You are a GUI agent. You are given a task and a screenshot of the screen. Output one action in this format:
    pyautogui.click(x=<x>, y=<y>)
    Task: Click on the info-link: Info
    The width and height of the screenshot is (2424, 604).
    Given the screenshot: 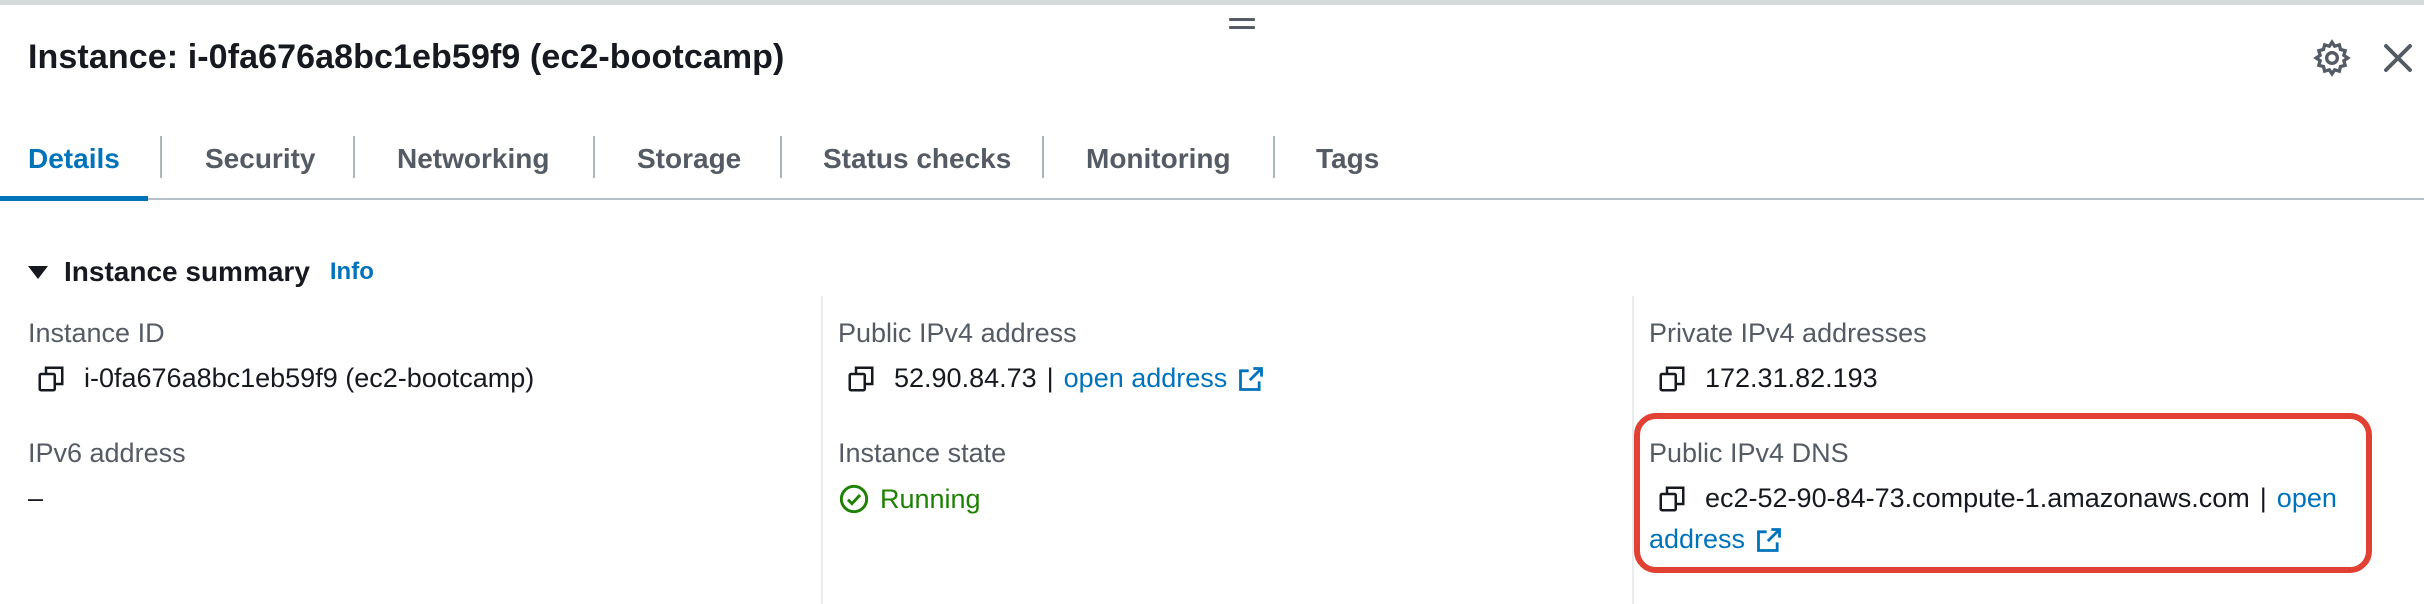 What is the action you would take?
    pyautogui.click(x=352, y=272)
    